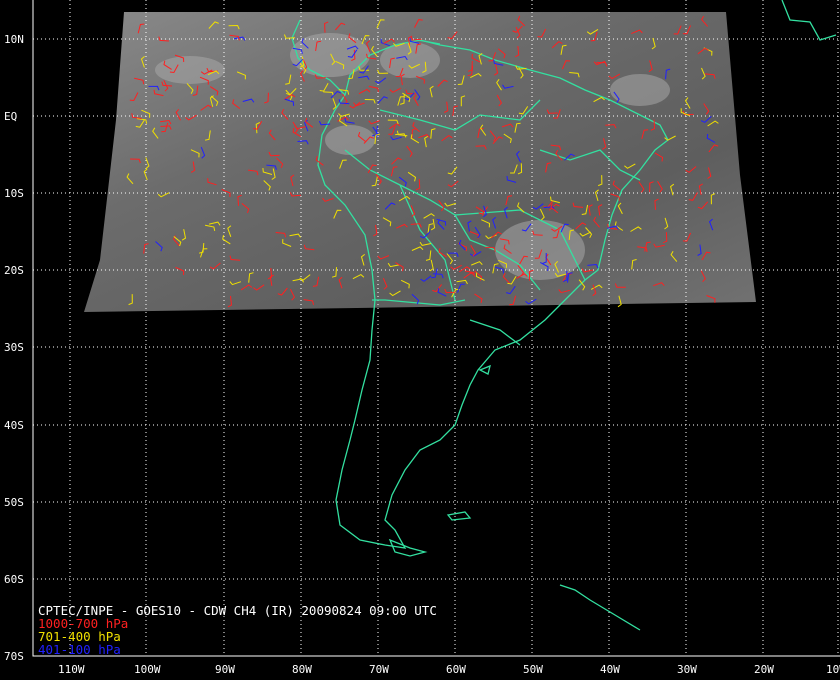 The image size is (840, 680). Describe the element at coordinates (14, 193) in the screenshot. I see `lat-label-10s: 10S` at that location.